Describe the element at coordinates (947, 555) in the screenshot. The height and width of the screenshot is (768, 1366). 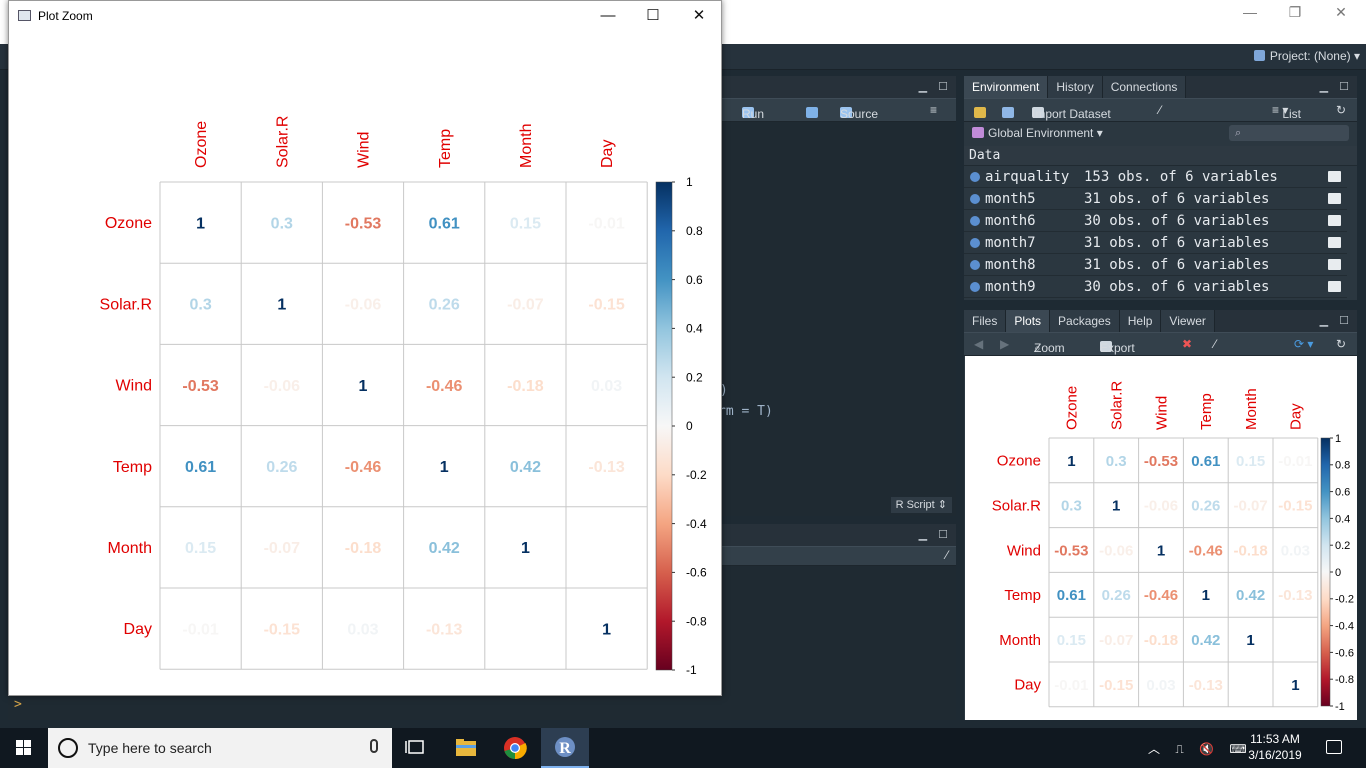
I see `broom-icon: ⁄` at that location.